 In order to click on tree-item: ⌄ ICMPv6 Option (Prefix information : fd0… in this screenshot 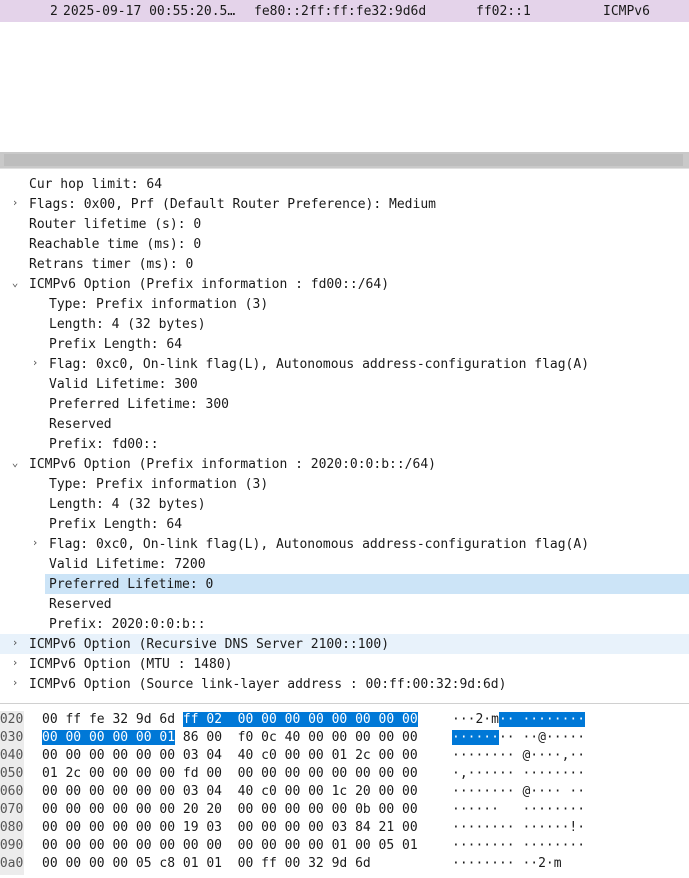, I will do `click(344, 284)`.